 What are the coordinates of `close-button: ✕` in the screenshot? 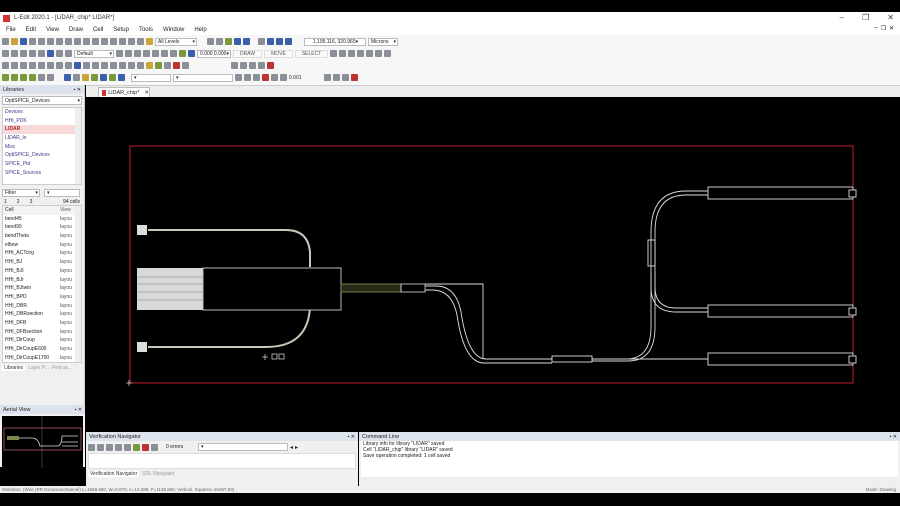 It's located at (890, 17).